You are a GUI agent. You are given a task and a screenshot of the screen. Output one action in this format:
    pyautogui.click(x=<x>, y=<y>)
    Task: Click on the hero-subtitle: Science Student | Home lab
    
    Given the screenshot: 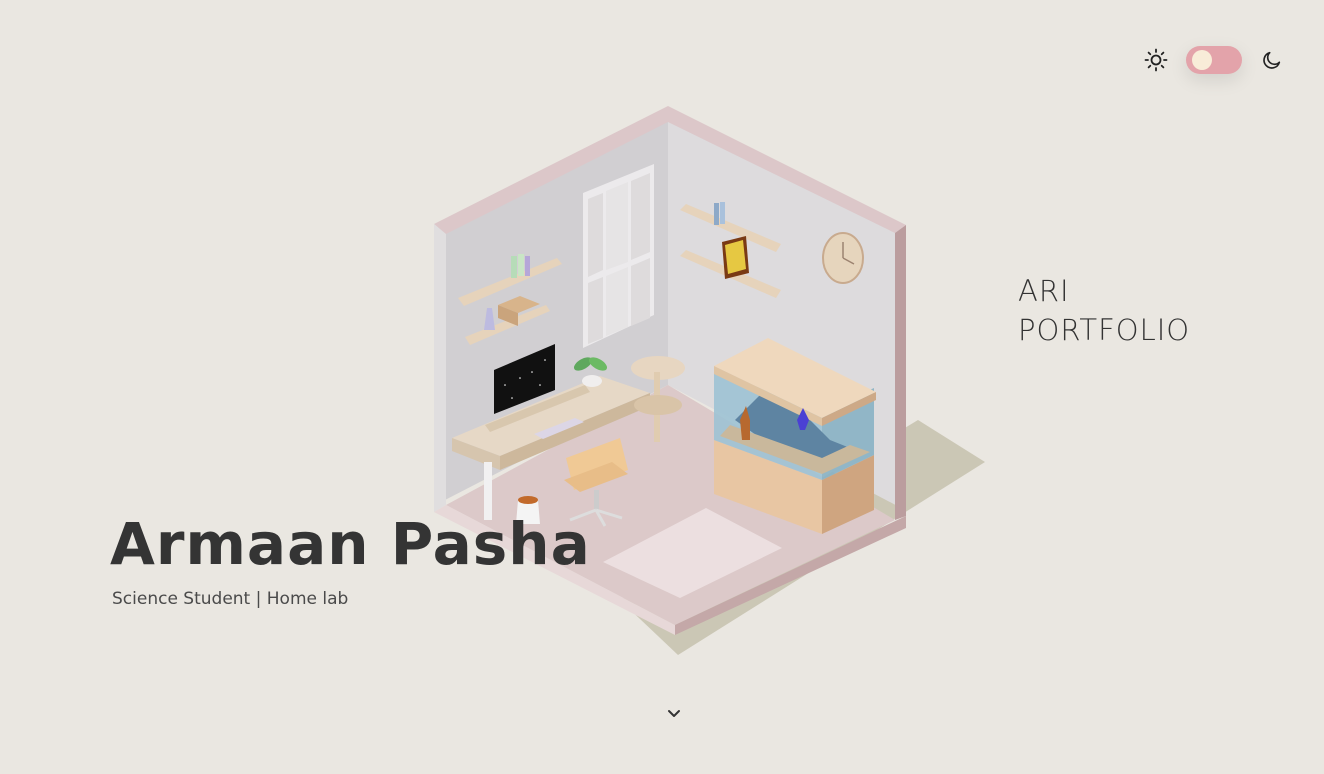 What is the action you would take?
    pyautogui.click(x=230, y=599)
    